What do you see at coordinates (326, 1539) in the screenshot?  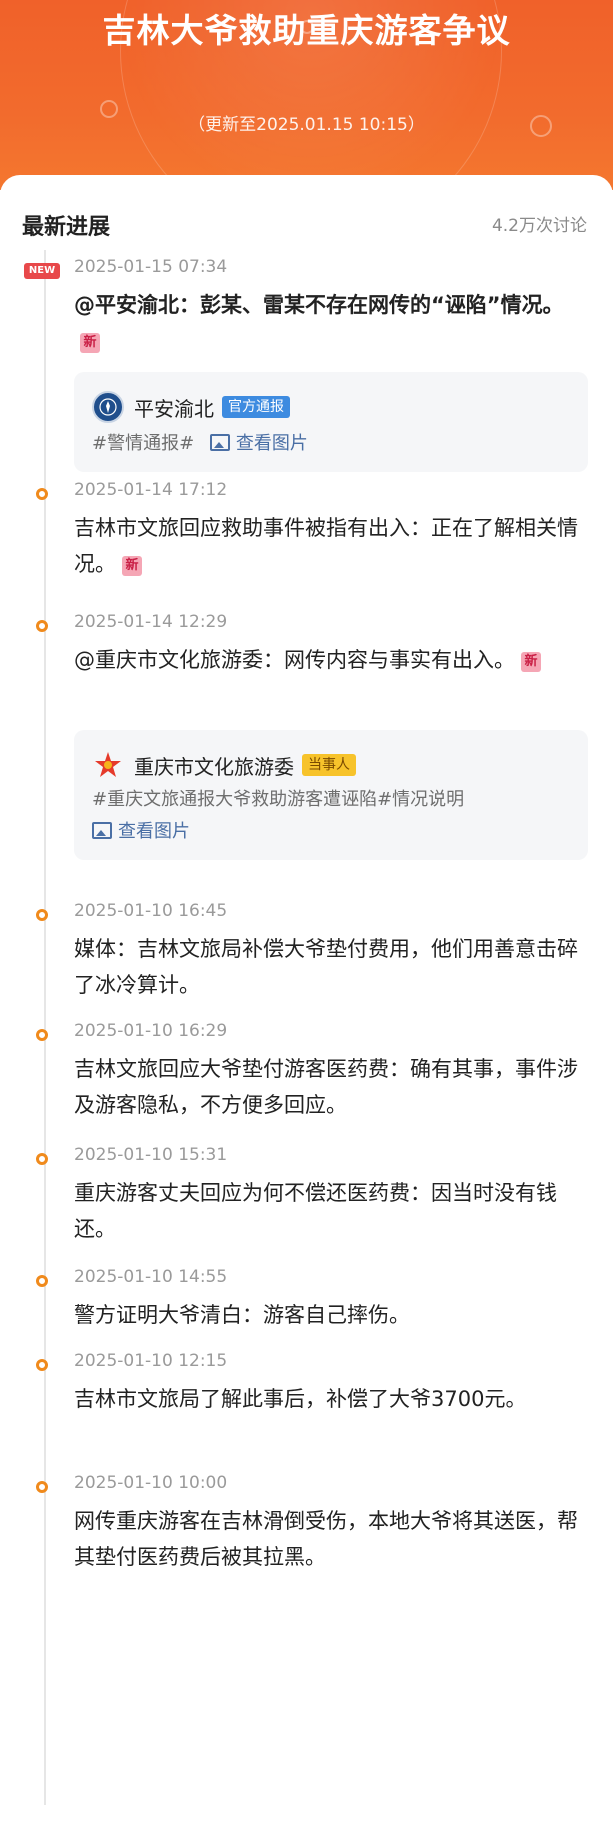 I see `entry-text: 网传重庆游客在吉林滑倒受伤，本地大爷将其送医，帮其垫付医药费后被其拉黑。` at bounding box center [326, 1539].